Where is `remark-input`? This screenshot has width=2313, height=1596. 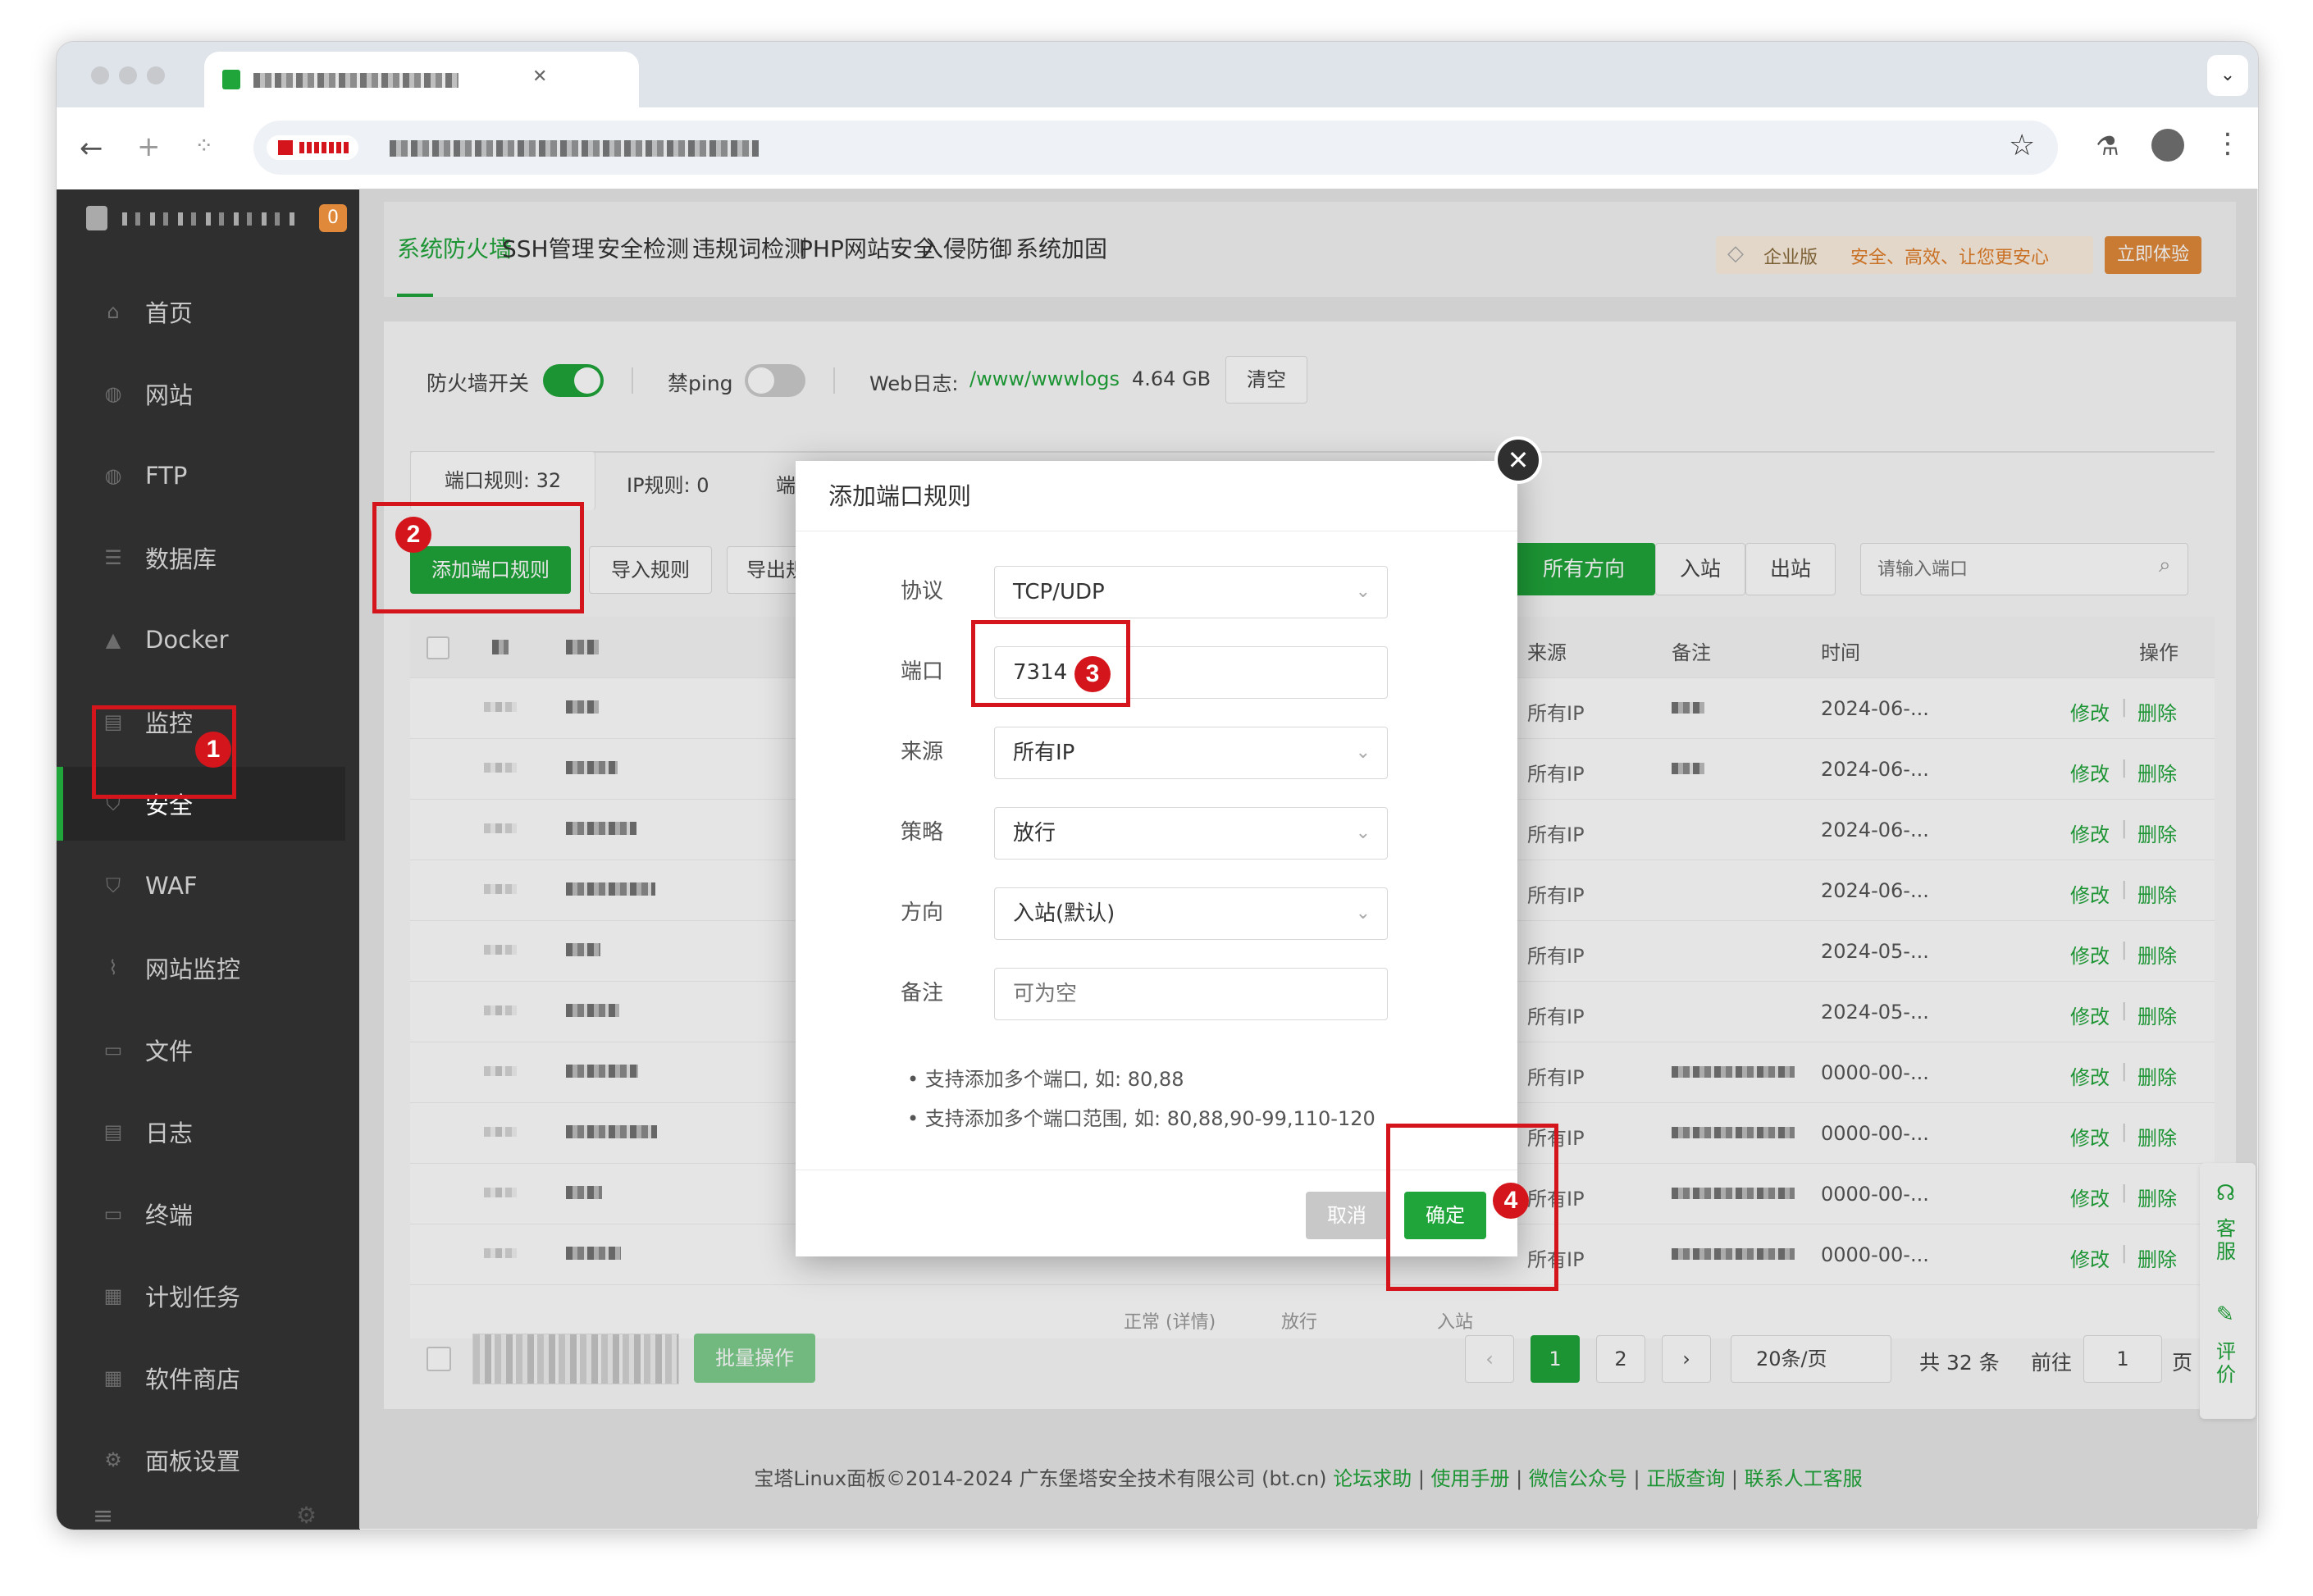
remark-input is located at coordinates (1191, 994).